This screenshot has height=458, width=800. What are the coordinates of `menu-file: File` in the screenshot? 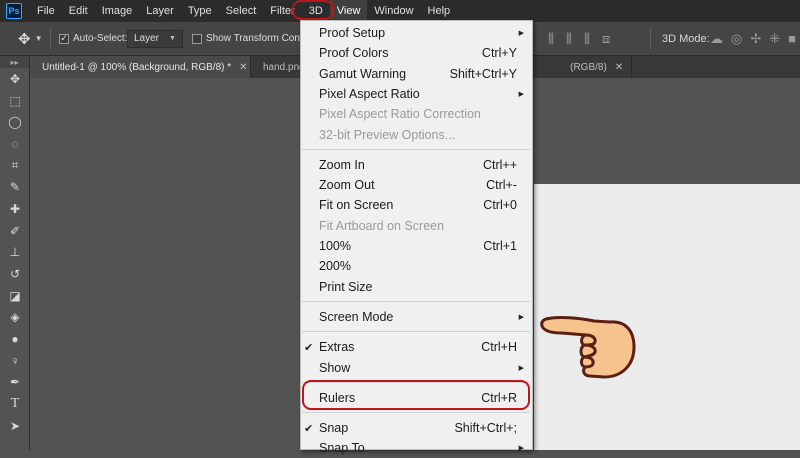 It's located at (46, 11).